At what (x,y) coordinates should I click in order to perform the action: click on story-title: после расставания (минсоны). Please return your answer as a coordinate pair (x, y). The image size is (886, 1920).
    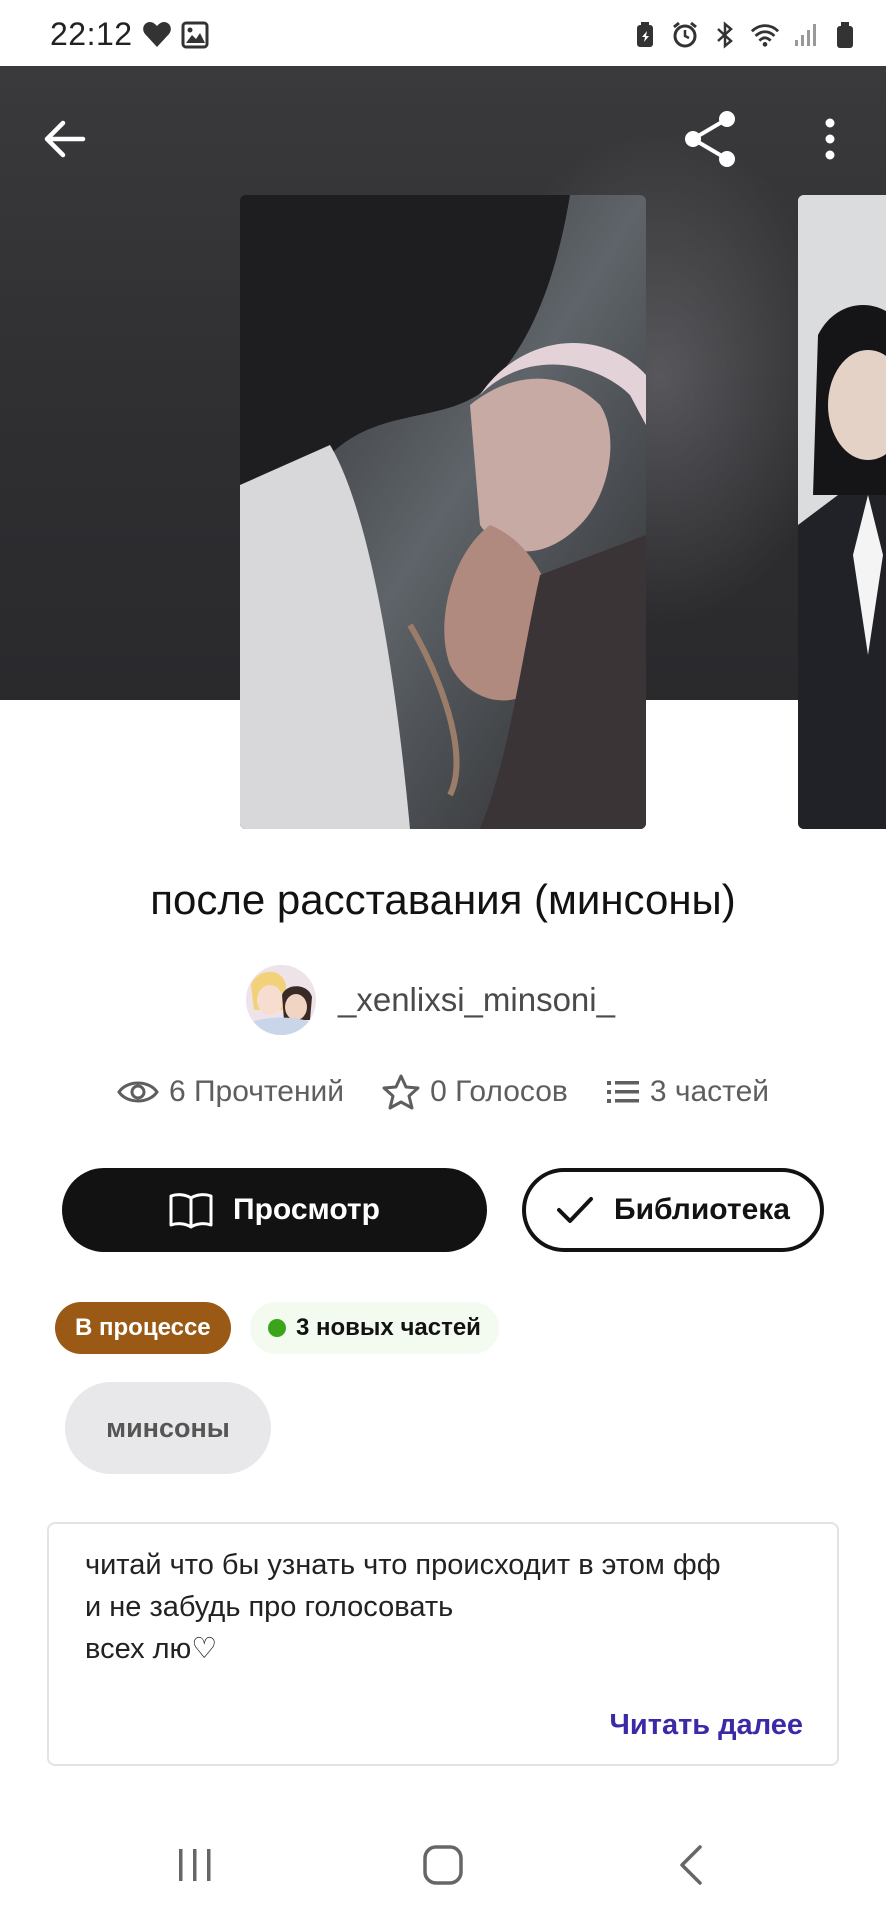
    Looking at the image, I should click on (443, 899).